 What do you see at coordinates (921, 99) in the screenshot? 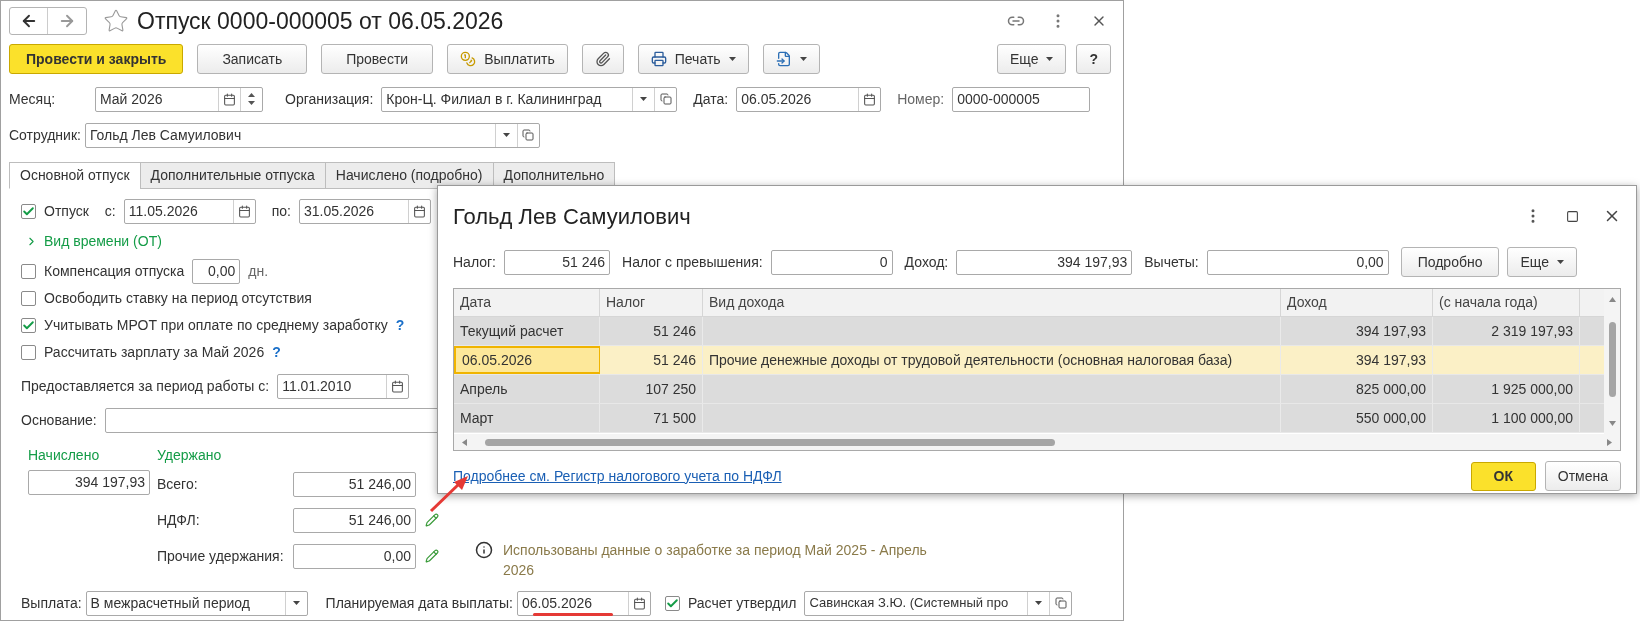
I see `label: Номер:` at bounding box center [921, 99].